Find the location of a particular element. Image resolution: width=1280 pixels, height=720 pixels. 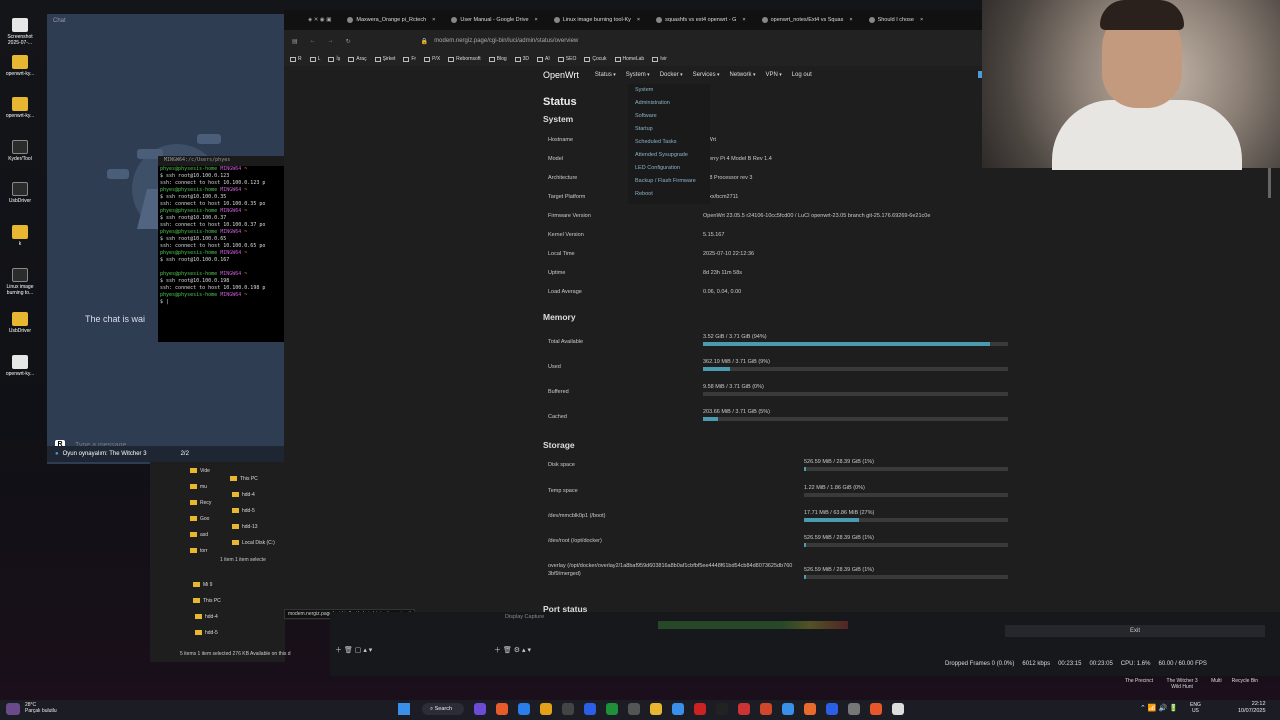

bookmark-folder: P/X is located at coordinates (432, 59).